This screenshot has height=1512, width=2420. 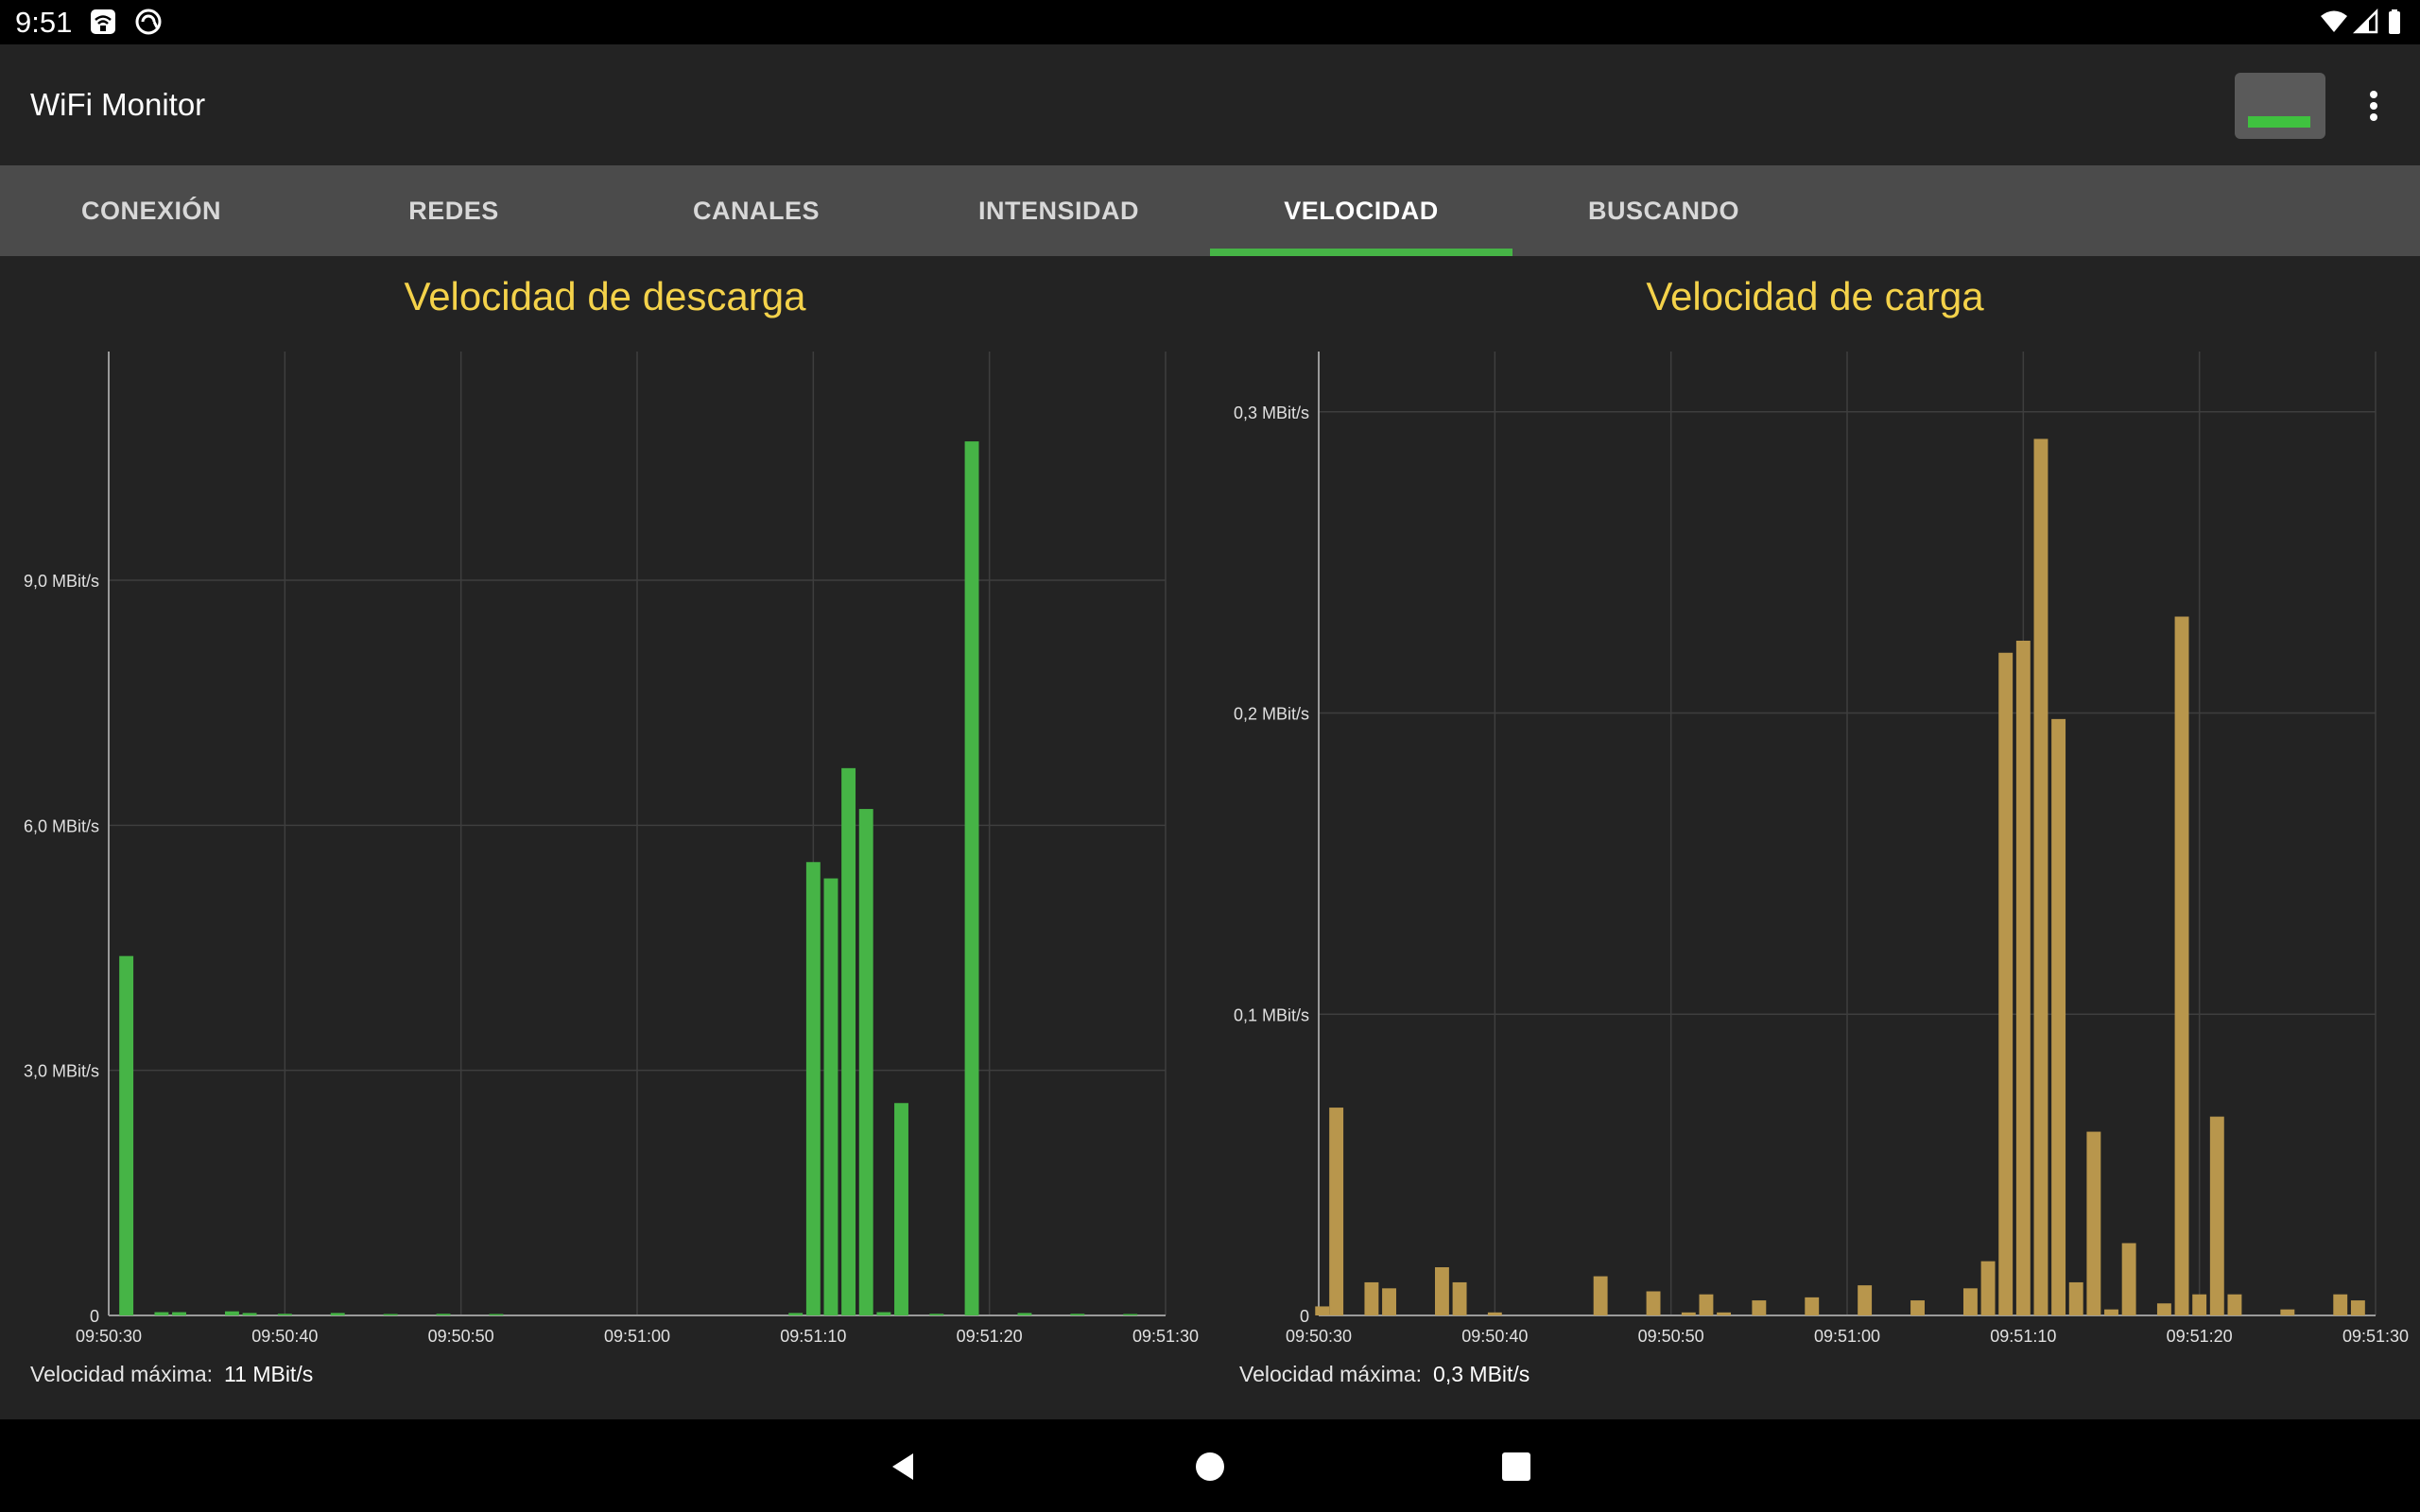 I want to click on download-xtick-label: 09:51:00, so click(x=637, y=1336).